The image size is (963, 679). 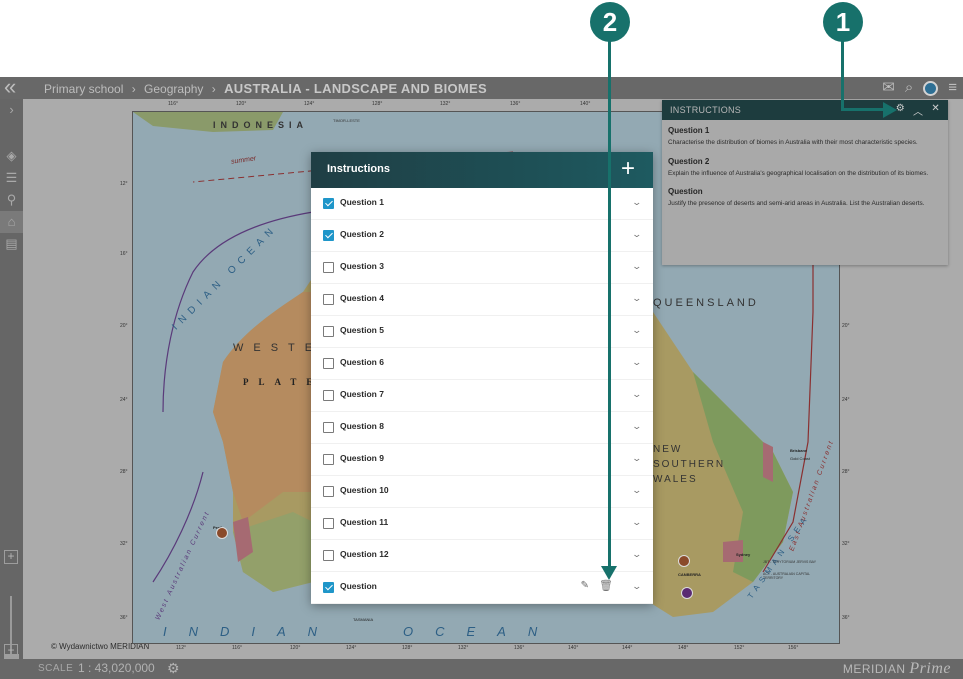 I want to click on layers-icon: ◈, so click(x=11, y=156).